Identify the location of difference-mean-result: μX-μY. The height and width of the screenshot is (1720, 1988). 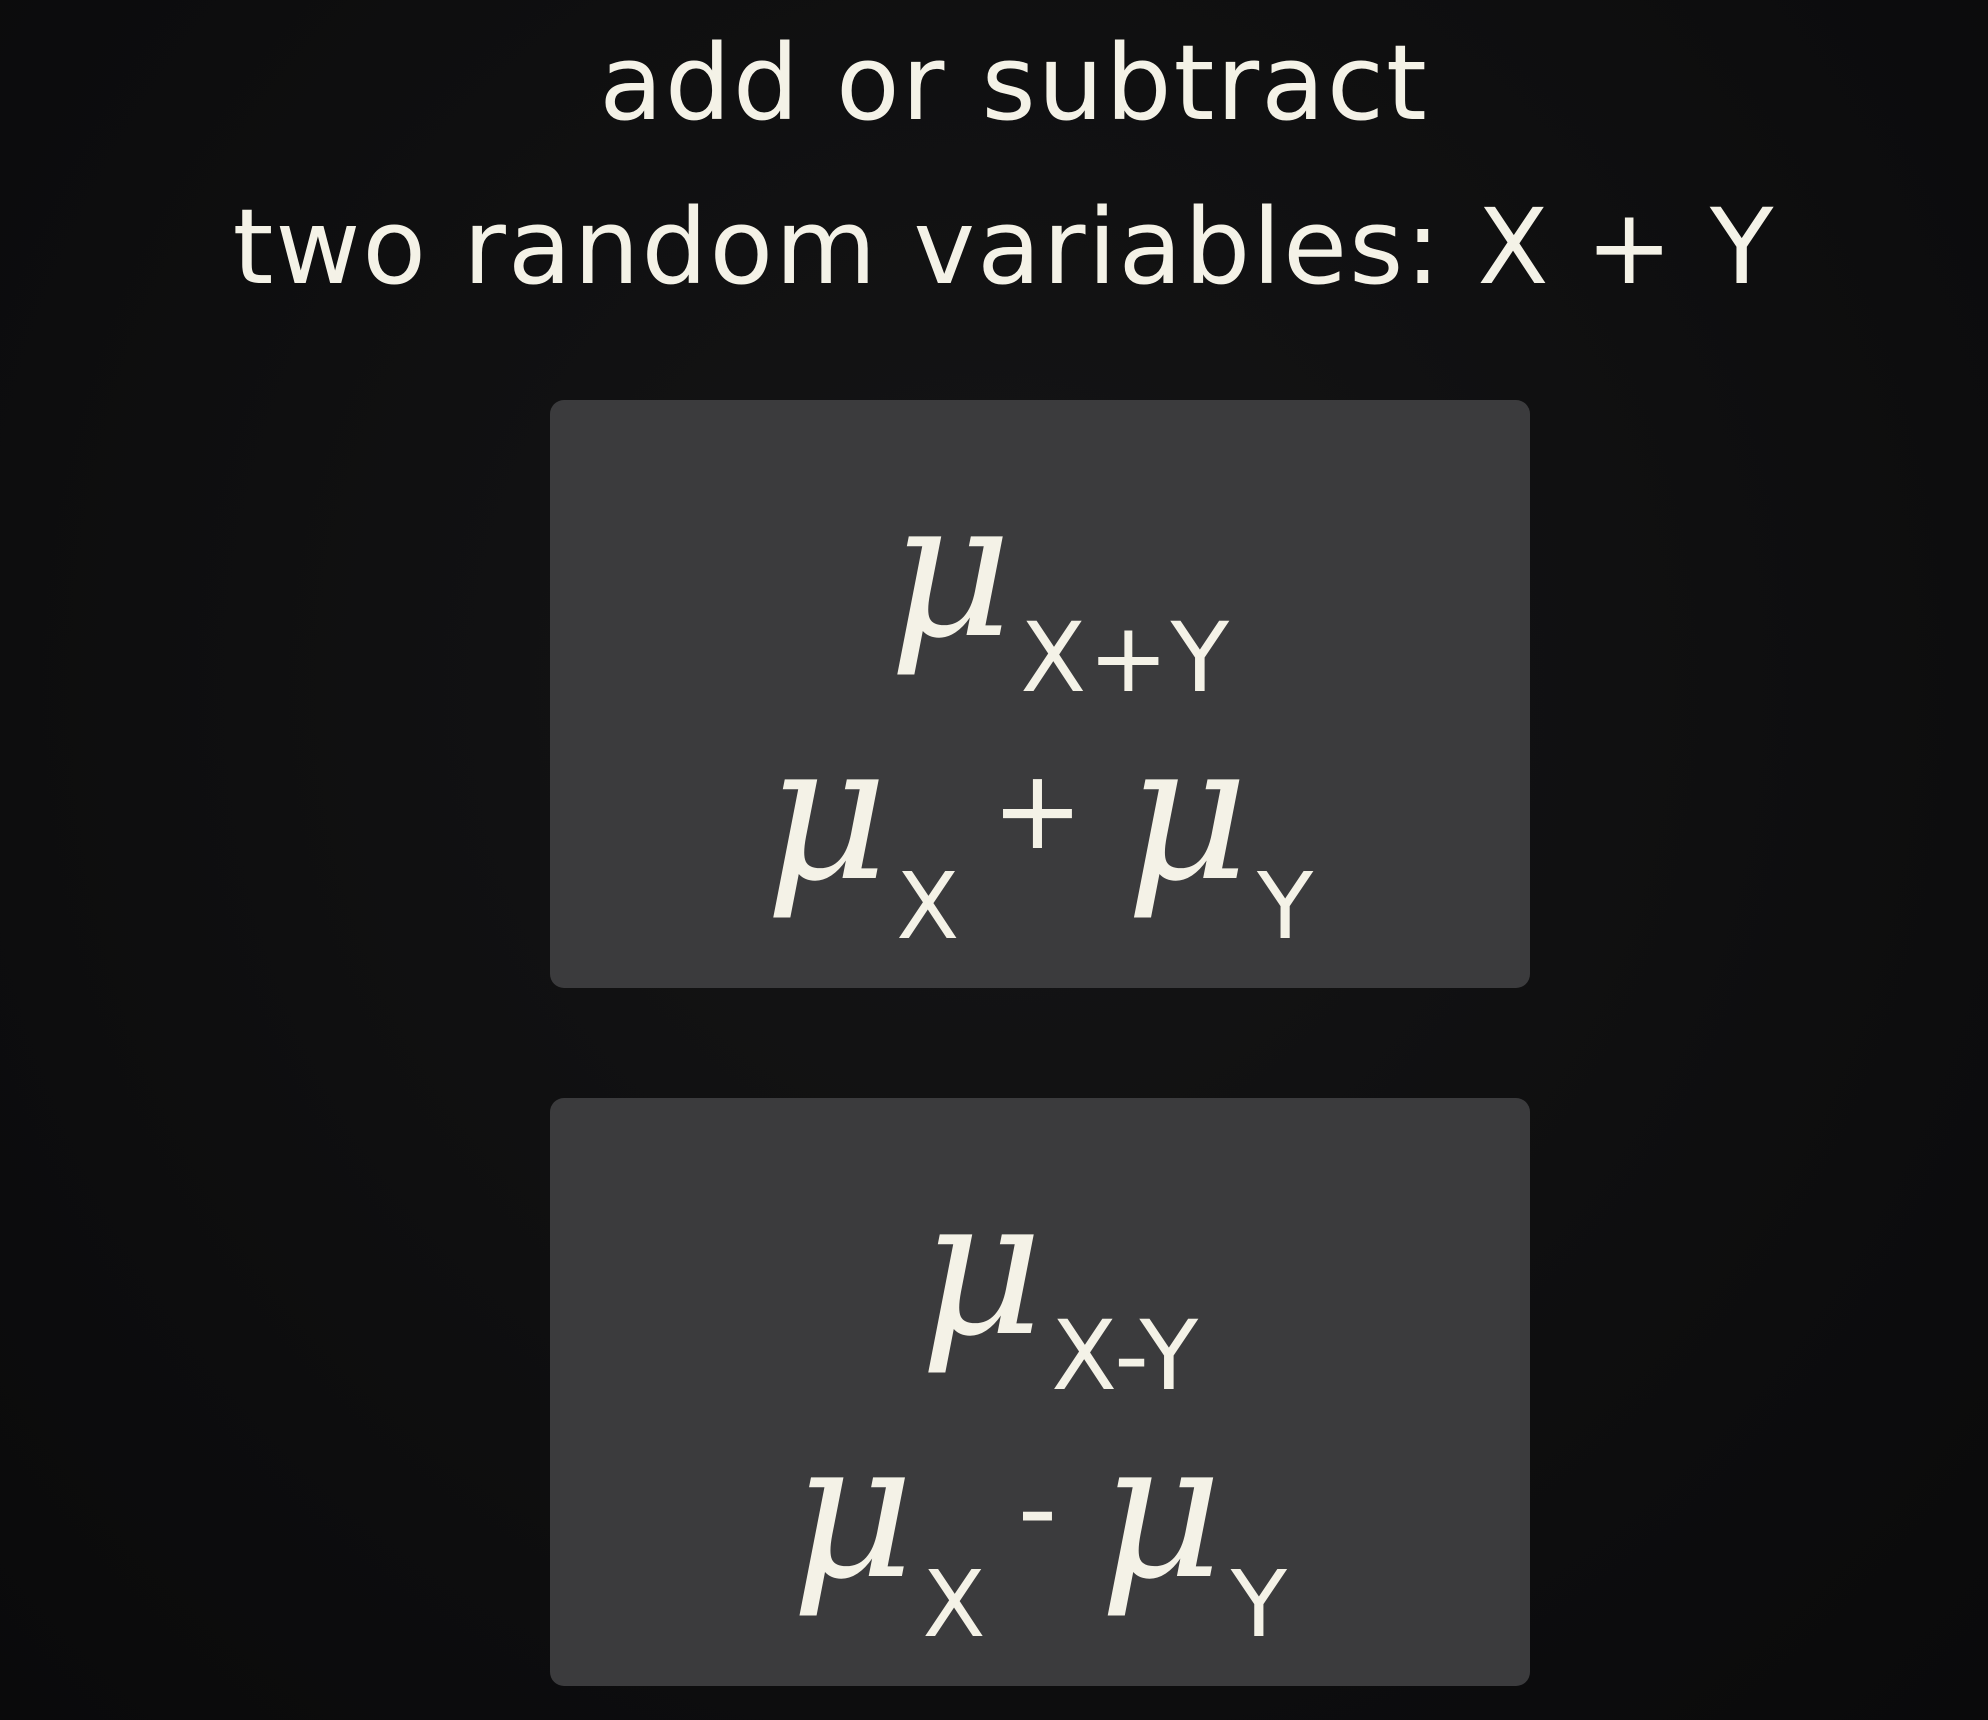
(1040, 1556).